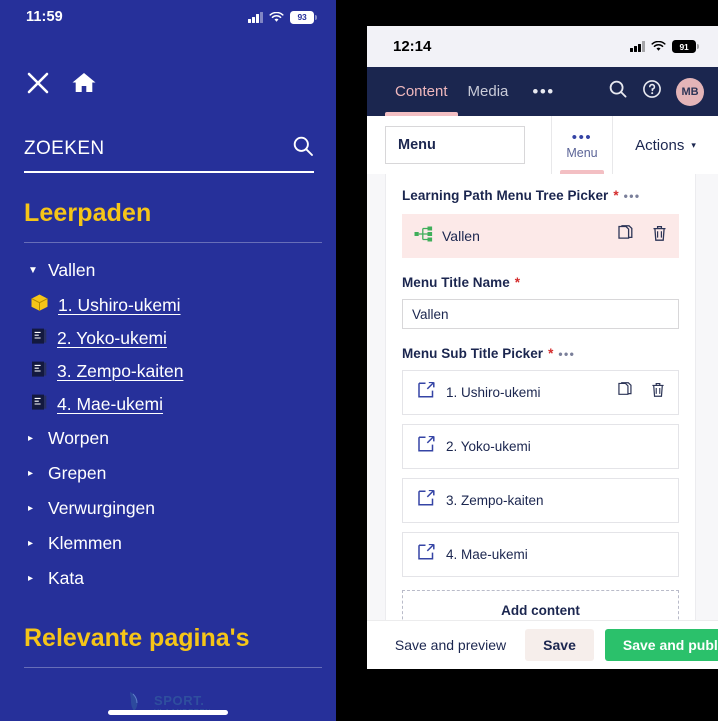 This screenshot has width=718, height=721. What do you see at coordinates (488, 446) in the screenshot?
I see `list-item-label: 2. Yoko-ukemi` at bounding box center [488, 446].